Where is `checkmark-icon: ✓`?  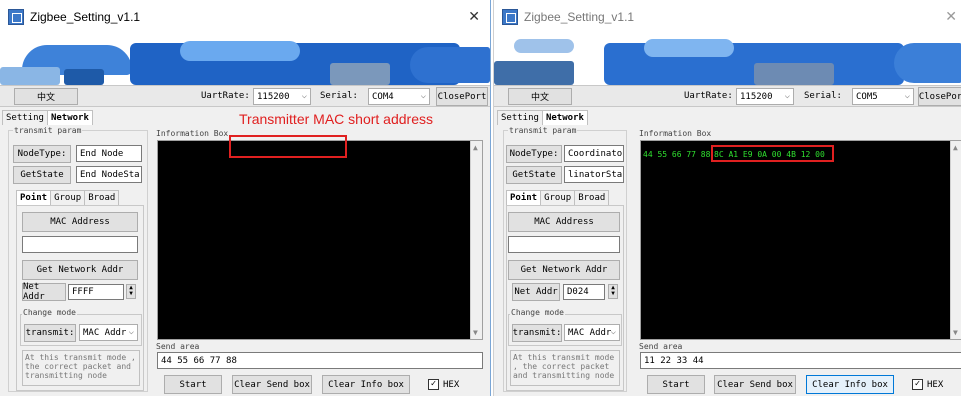
checkmark-icon: ✓ is located at coordinates (917, 384).